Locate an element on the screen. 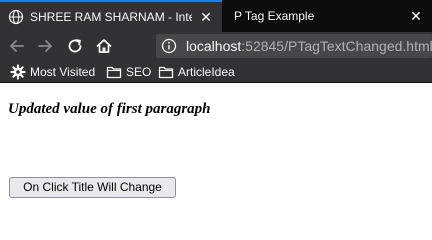 The height and width of the screenshot is (240, 432). address-bar: localhost:52845/PTagTextChanged.html is located at coordinates (294, 46).